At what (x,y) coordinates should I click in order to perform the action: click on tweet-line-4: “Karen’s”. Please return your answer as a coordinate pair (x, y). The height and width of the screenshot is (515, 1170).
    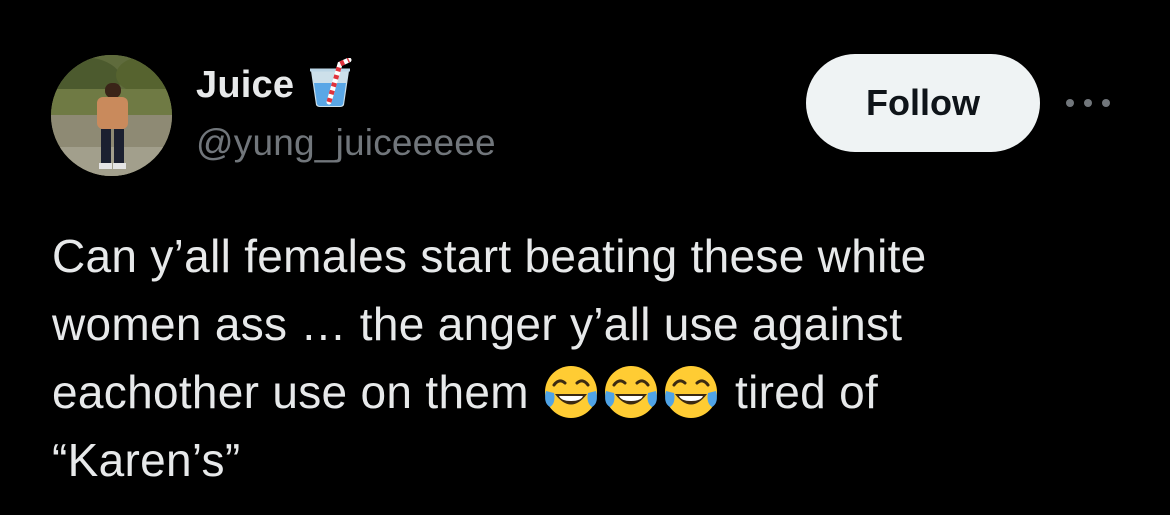
    Looking at the image, I should click on (146, 460).